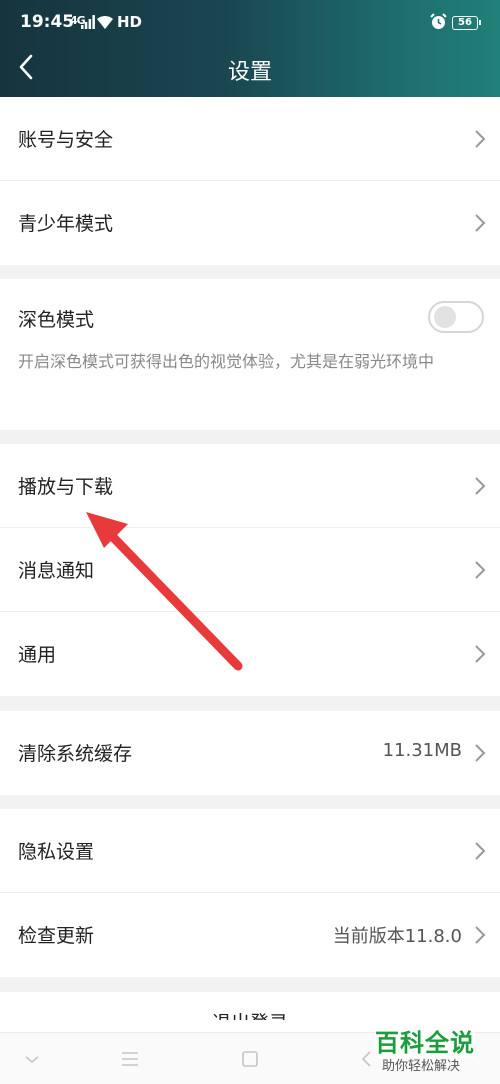 This screenshot has height=1084, width=500. What do you see at coordinates (250, 1059) in the screenshot?
I see `home-icon` at bounding box center [250, 1059].